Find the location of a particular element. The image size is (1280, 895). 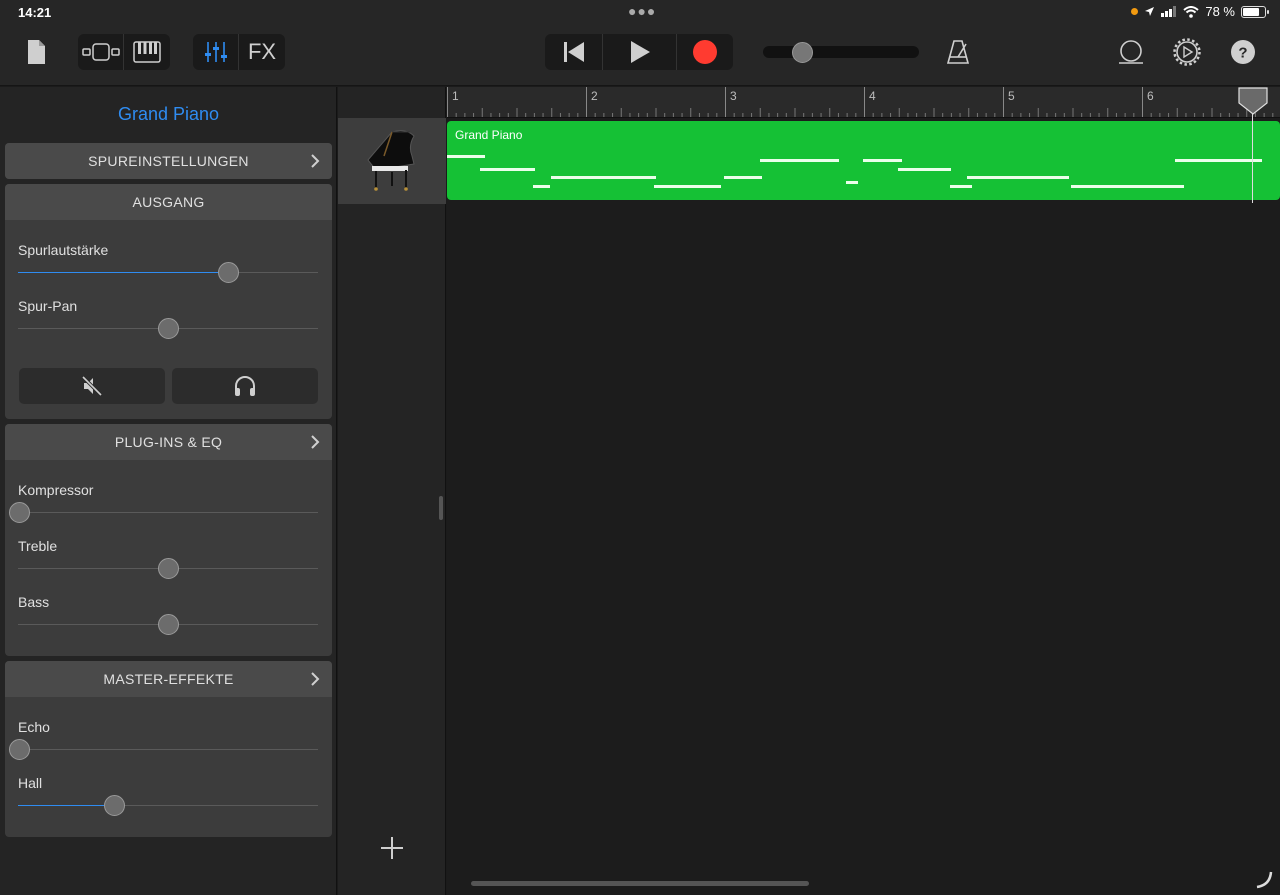

reverb-slider is located at coordinates (168, 805).